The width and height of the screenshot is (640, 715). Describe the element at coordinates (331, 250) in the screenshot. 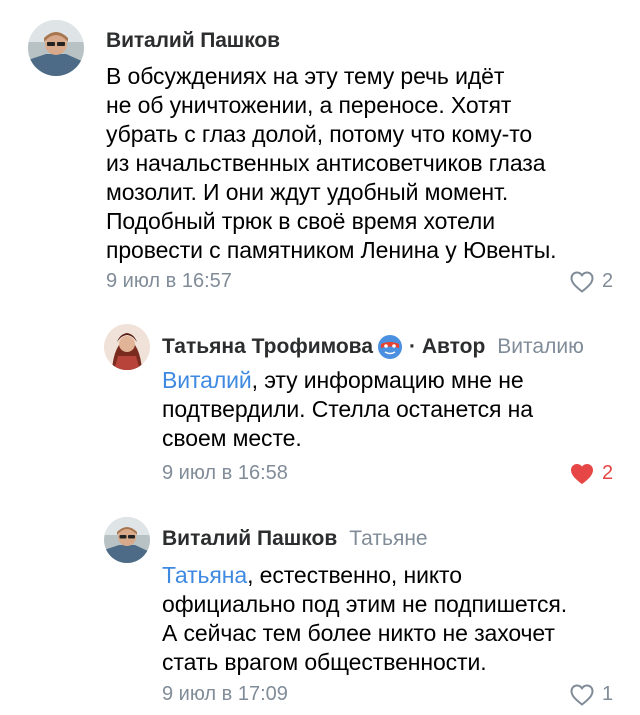

I see `comment-text-line: провести с памятником Ленина у Ювенты.` at that location.